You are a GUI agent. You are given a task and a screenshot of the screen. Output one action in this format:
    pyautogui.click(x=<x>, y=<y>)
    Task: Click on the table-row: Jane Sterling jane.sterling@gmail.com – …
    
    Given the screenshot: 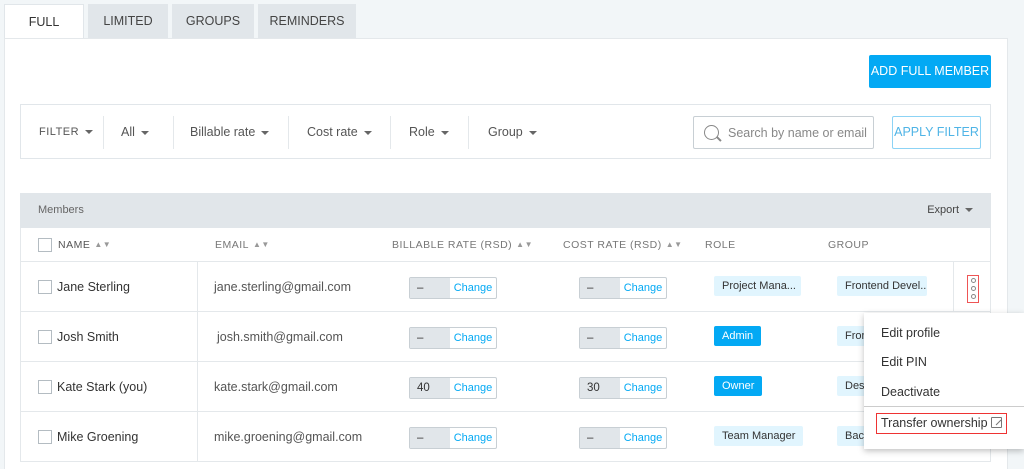 What is the action you would take?
    pyautogui.click(x=505, y=287)
    